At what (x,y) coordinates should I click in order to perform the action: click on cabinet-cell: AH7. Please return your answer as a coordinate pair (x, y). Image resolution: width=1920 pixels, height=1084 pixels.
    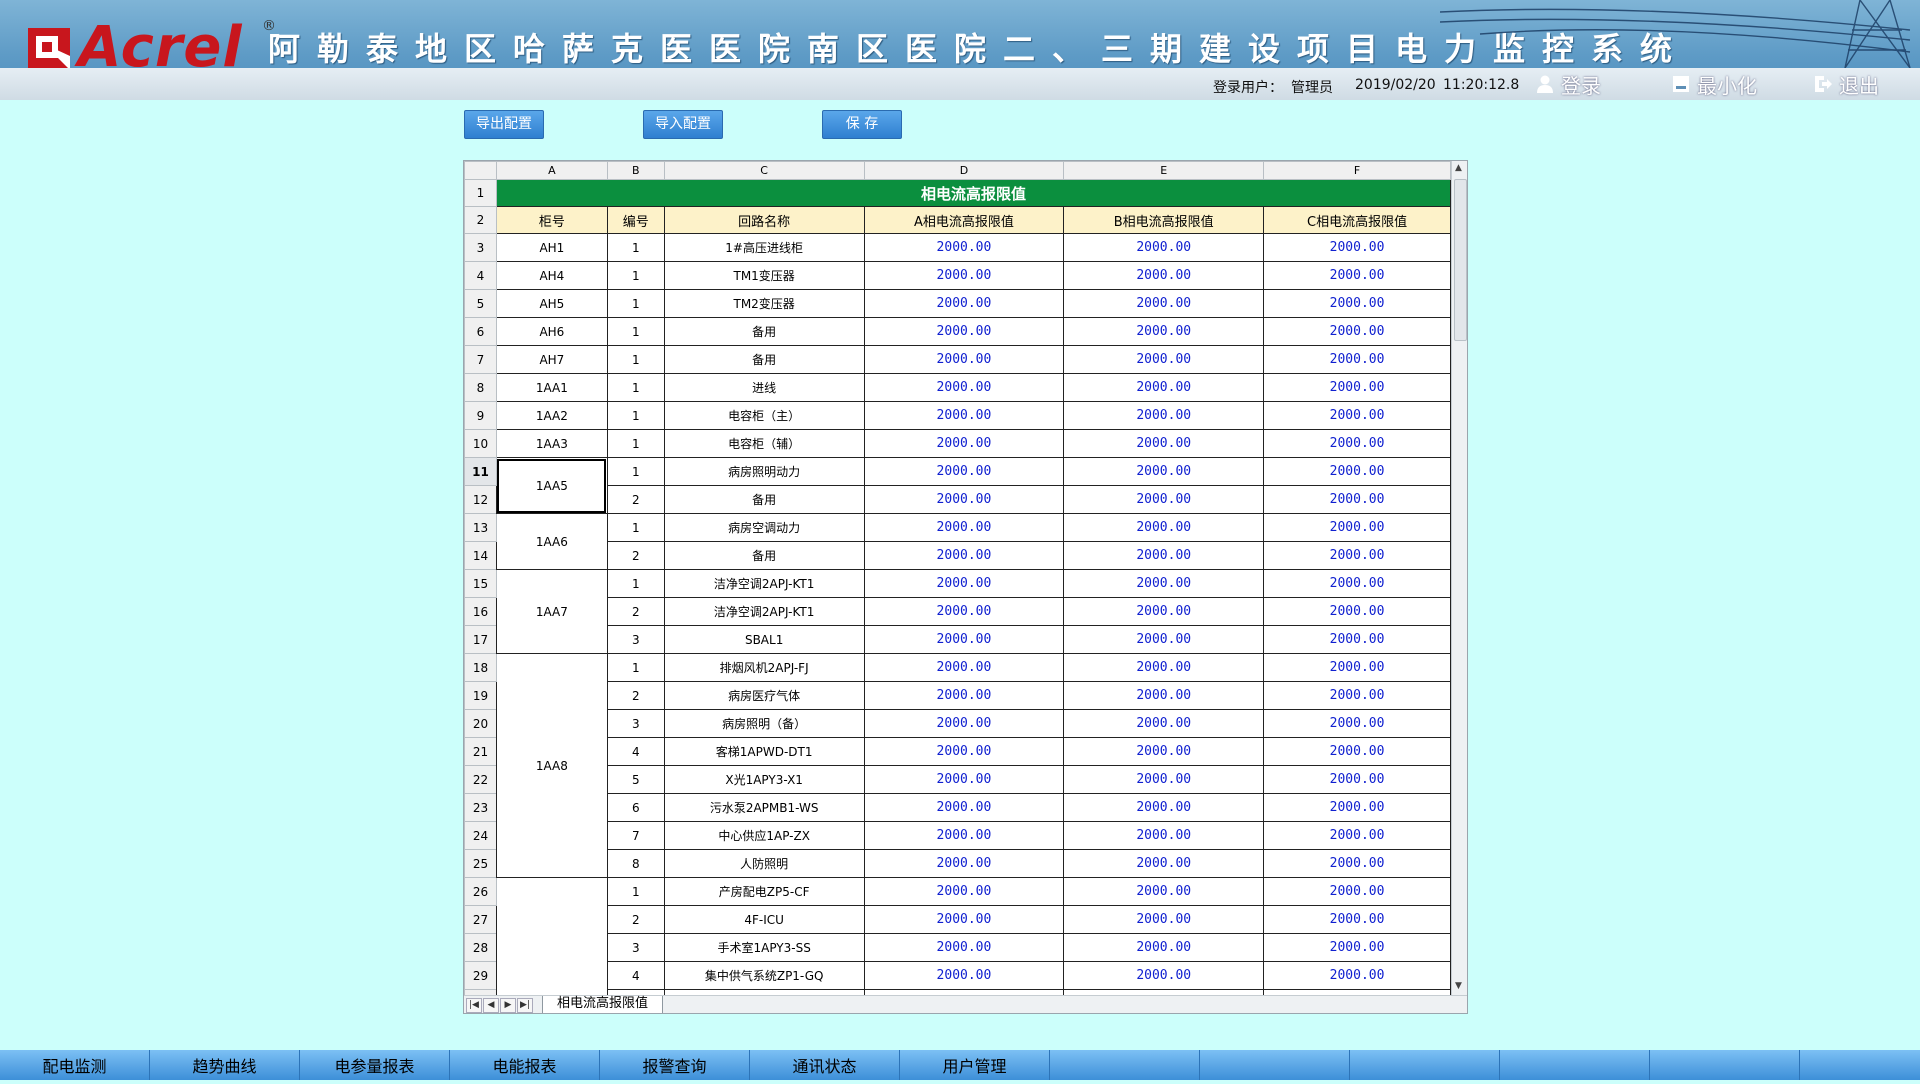
    Looking at the image, I should click on (551, 359).